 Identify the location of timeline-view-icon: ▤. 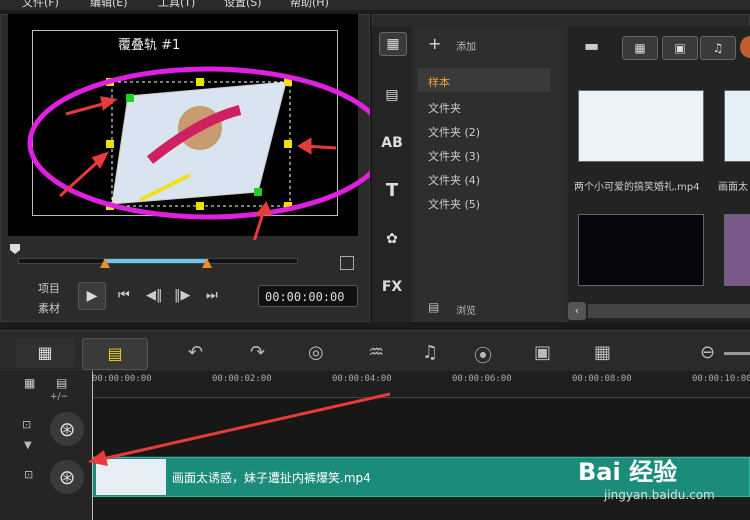
(115, 354).